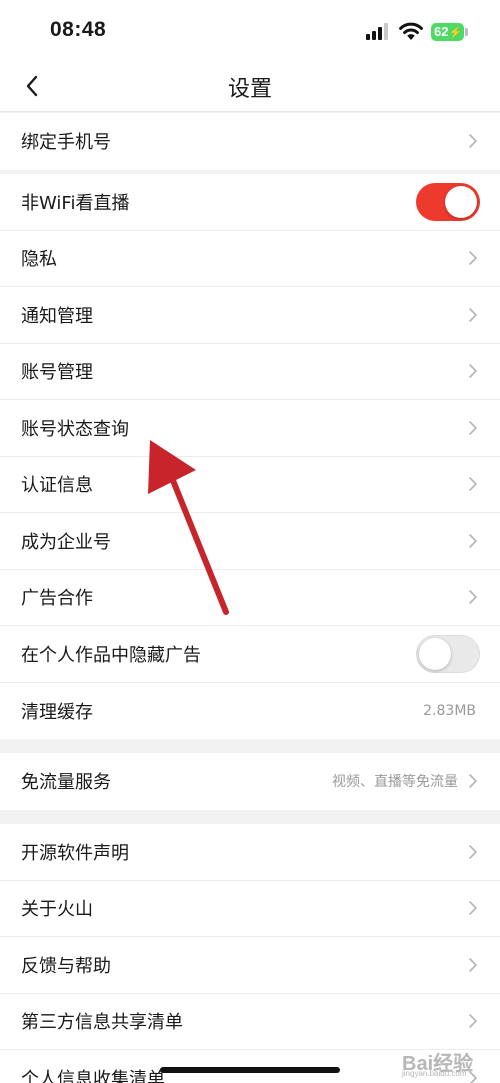 The image size is (500, 1083). What do you see at coordinates (250, 909) in the screenshot?
I see `settings-row: 关于火山` at bounding box center [250, 909].